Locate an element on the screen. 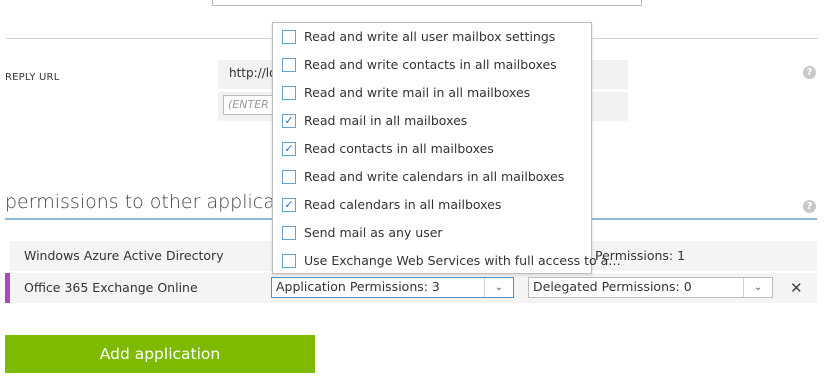 This screenshot has height=387, width=826. permission-option: Read and write all user mailbox settings is located at coordinates (432, 39).